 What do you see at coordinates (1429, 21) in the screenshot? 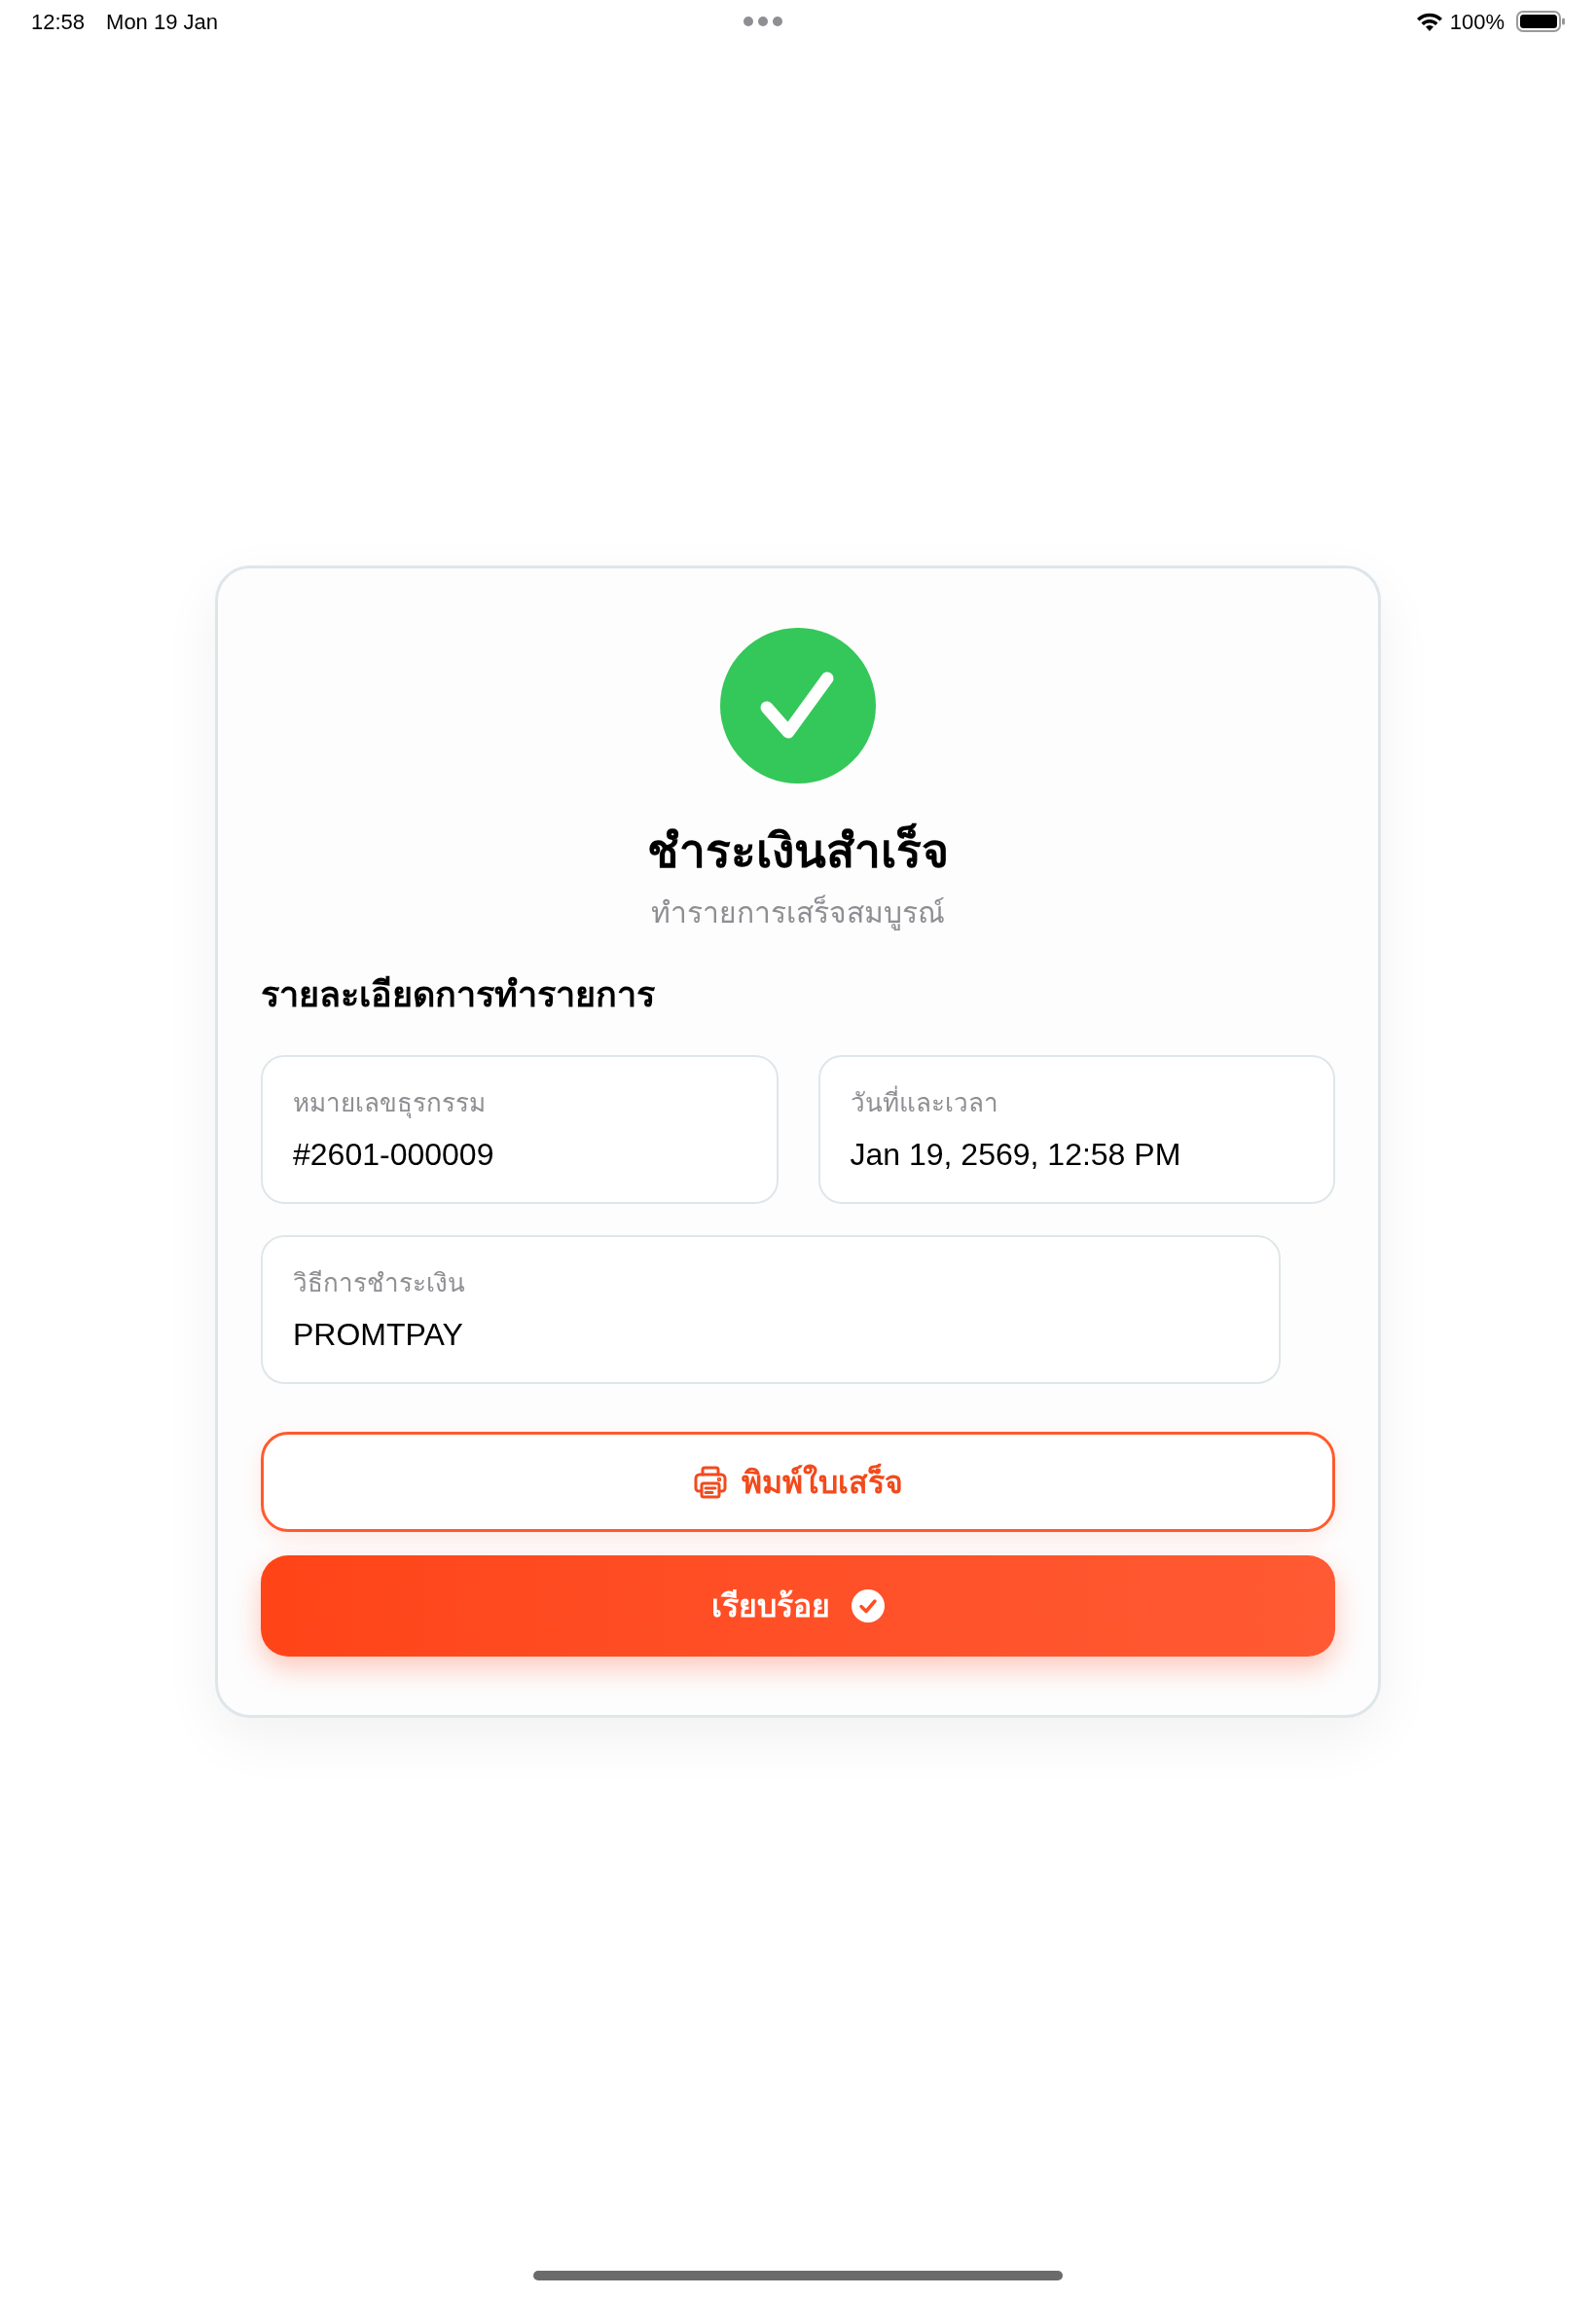
I see `wifi-icon` at bounding box center [1429, 21].